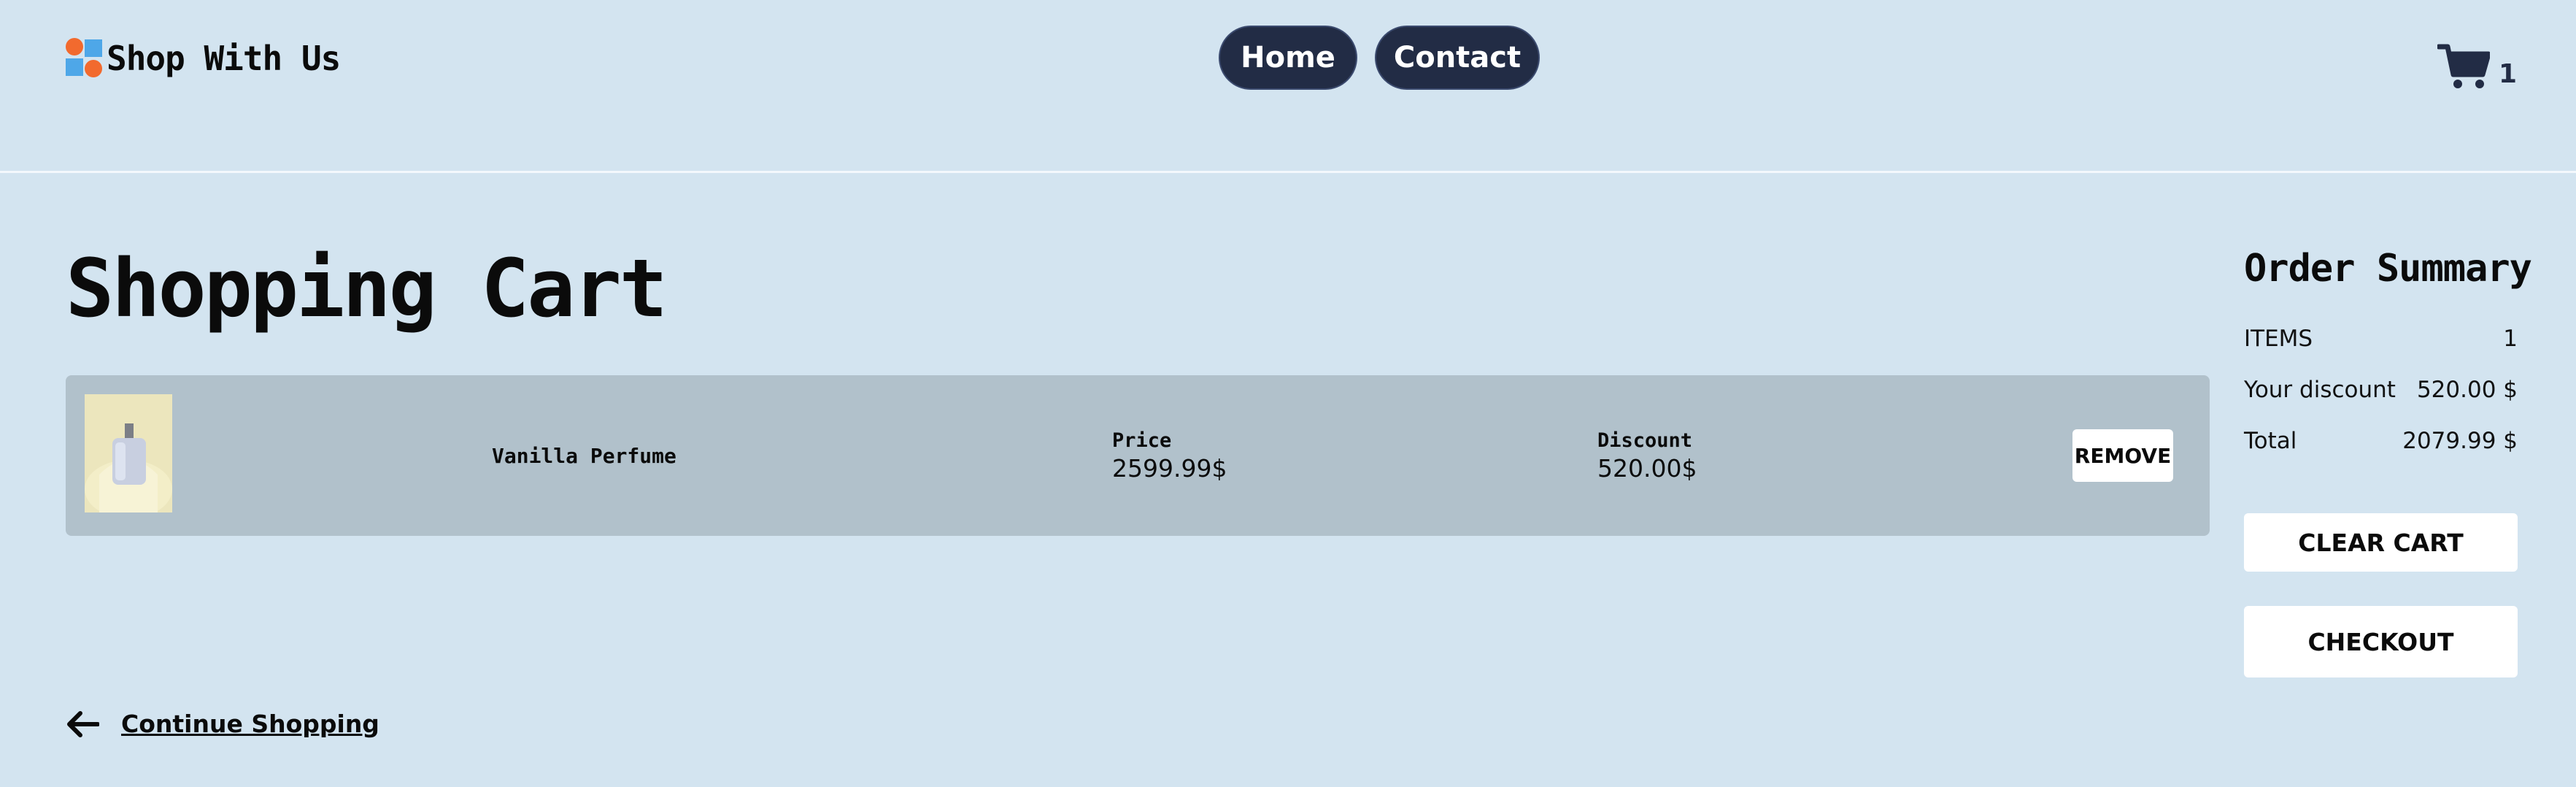 The width and height of the screenshot is (2576, 787). Describe the element at coordinates (1288, 58) in the screenshot. I see `nav-home-button: Home` at that location.